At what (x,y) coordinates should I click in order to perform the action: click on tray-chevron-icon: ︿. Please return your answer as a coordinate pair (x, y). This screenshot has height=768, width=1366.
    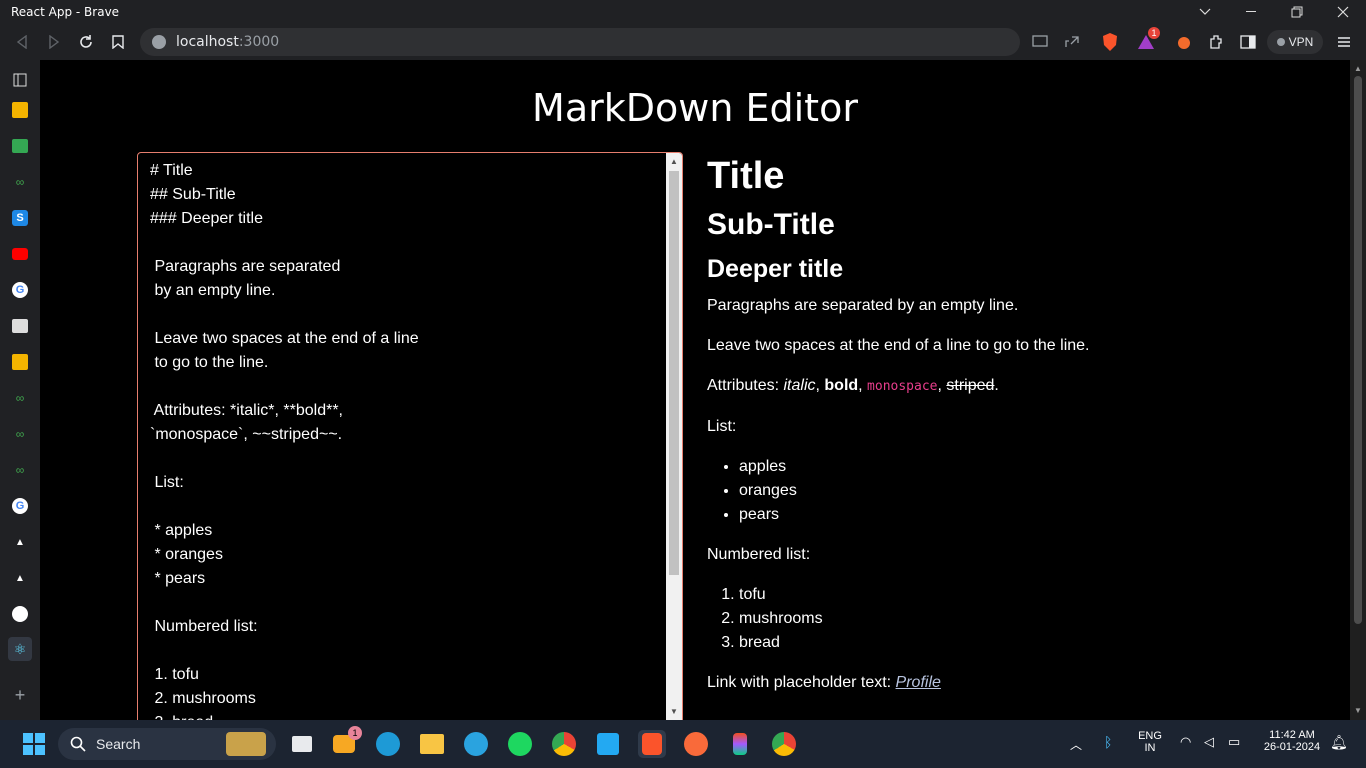
    Looking at the image, I should click on (1076, 744).